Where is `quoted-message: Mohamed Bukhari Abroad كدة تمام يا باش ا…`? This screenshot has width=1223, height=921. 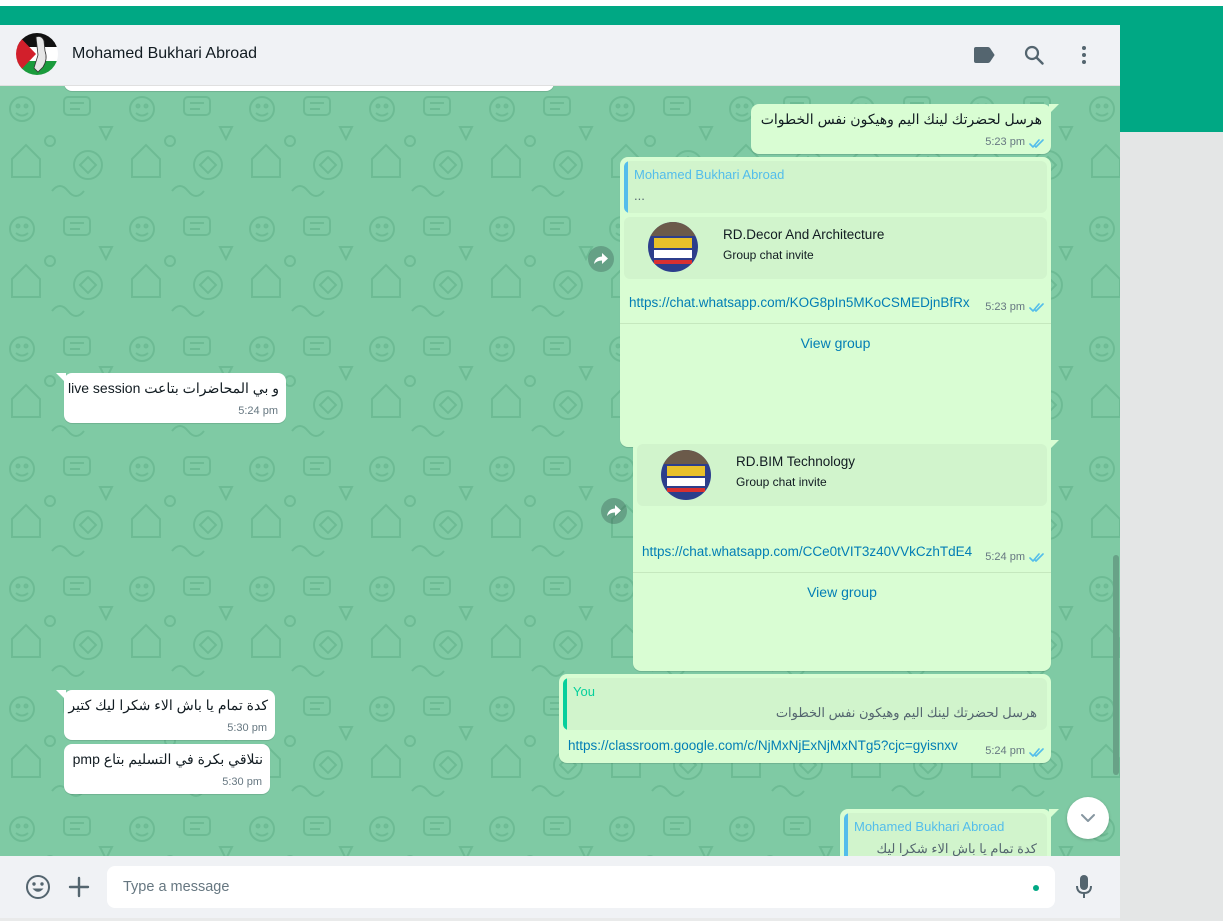
quoted-message: Mohamed Bukhari Abroad كدة تمام يا باش ا… is located at coordinates (945, 834).